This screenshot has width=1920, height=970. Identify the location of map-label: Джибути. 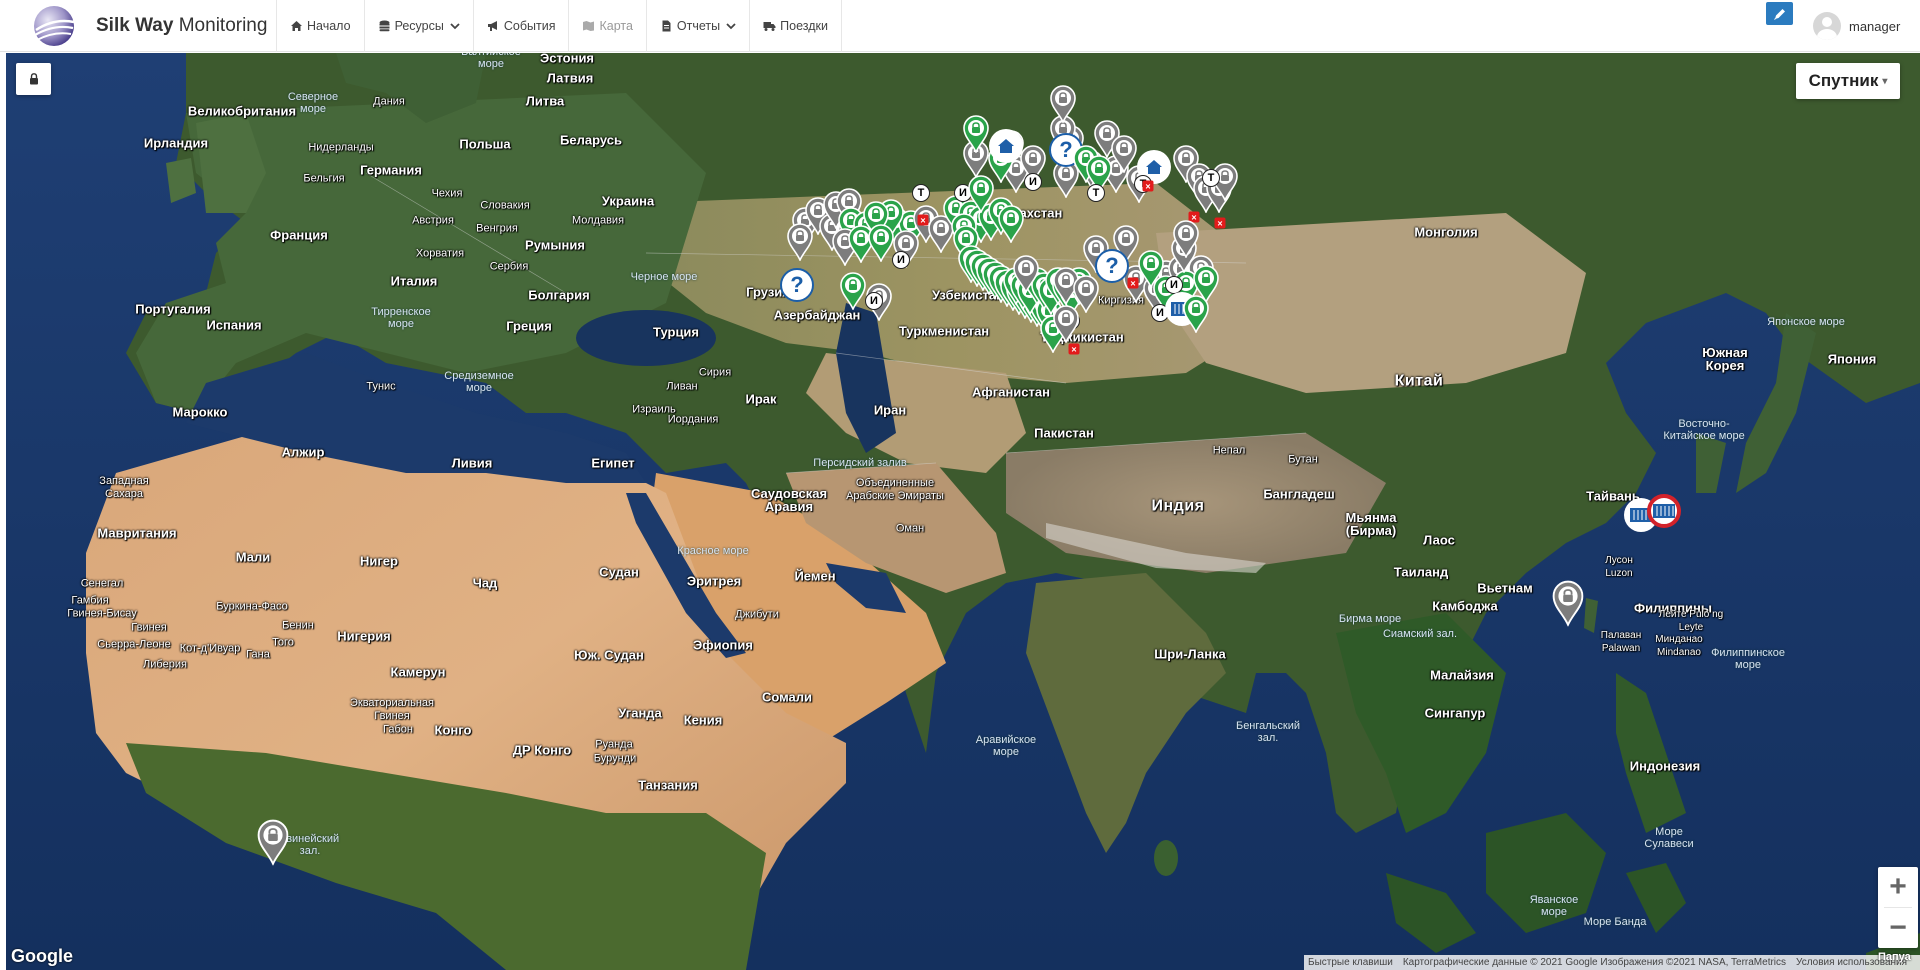
(757, 614).